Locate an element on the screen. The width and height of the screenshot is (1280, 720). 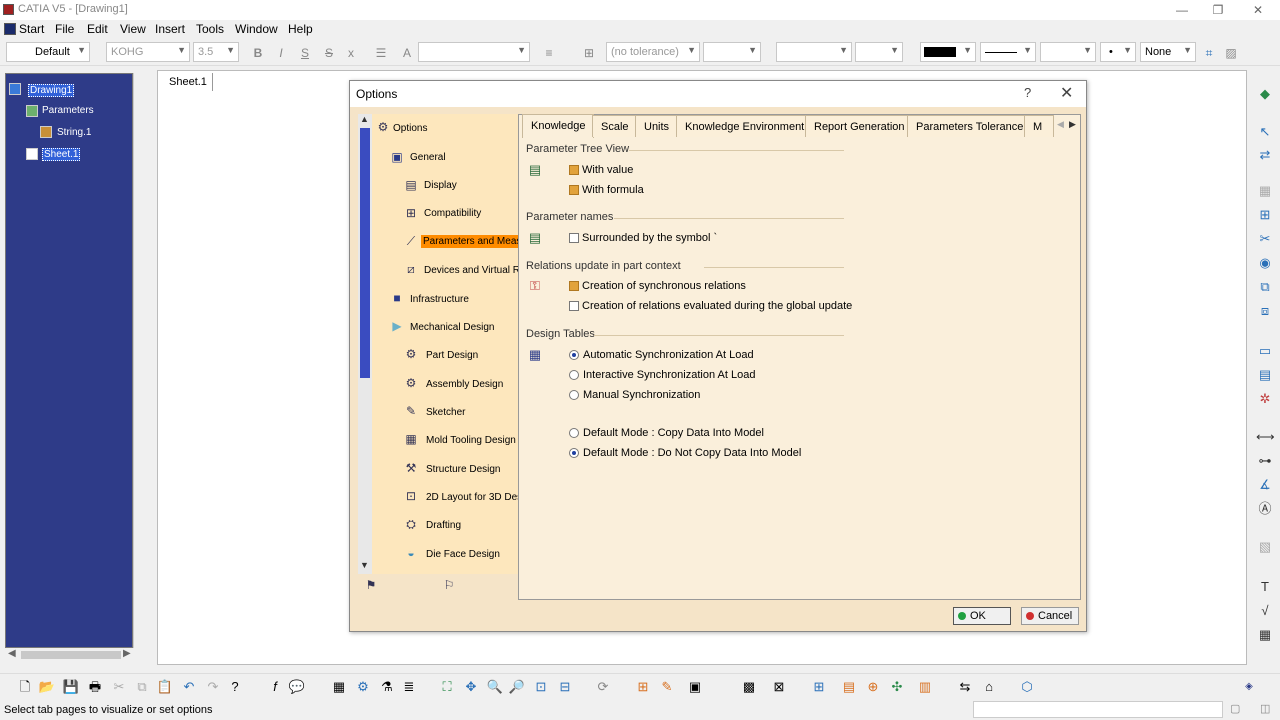
scroll-down-icon: ▼ is located at coordinates (364, 565).